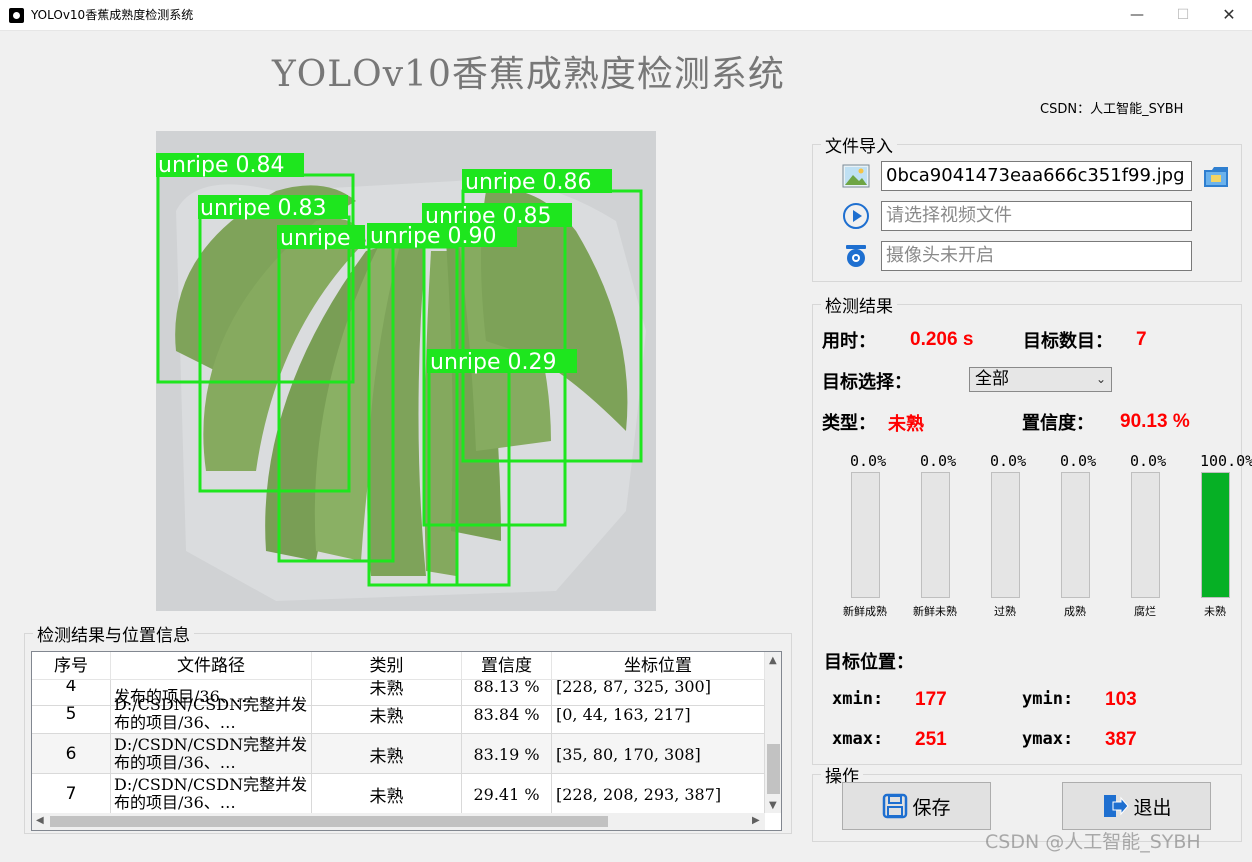 The image size is (1252, 862). I want to click on exit-button-label: 退出, so click(1152, 807).